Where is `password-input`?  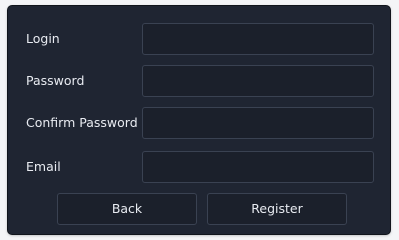
password-input is located at coordinates (258, 81).